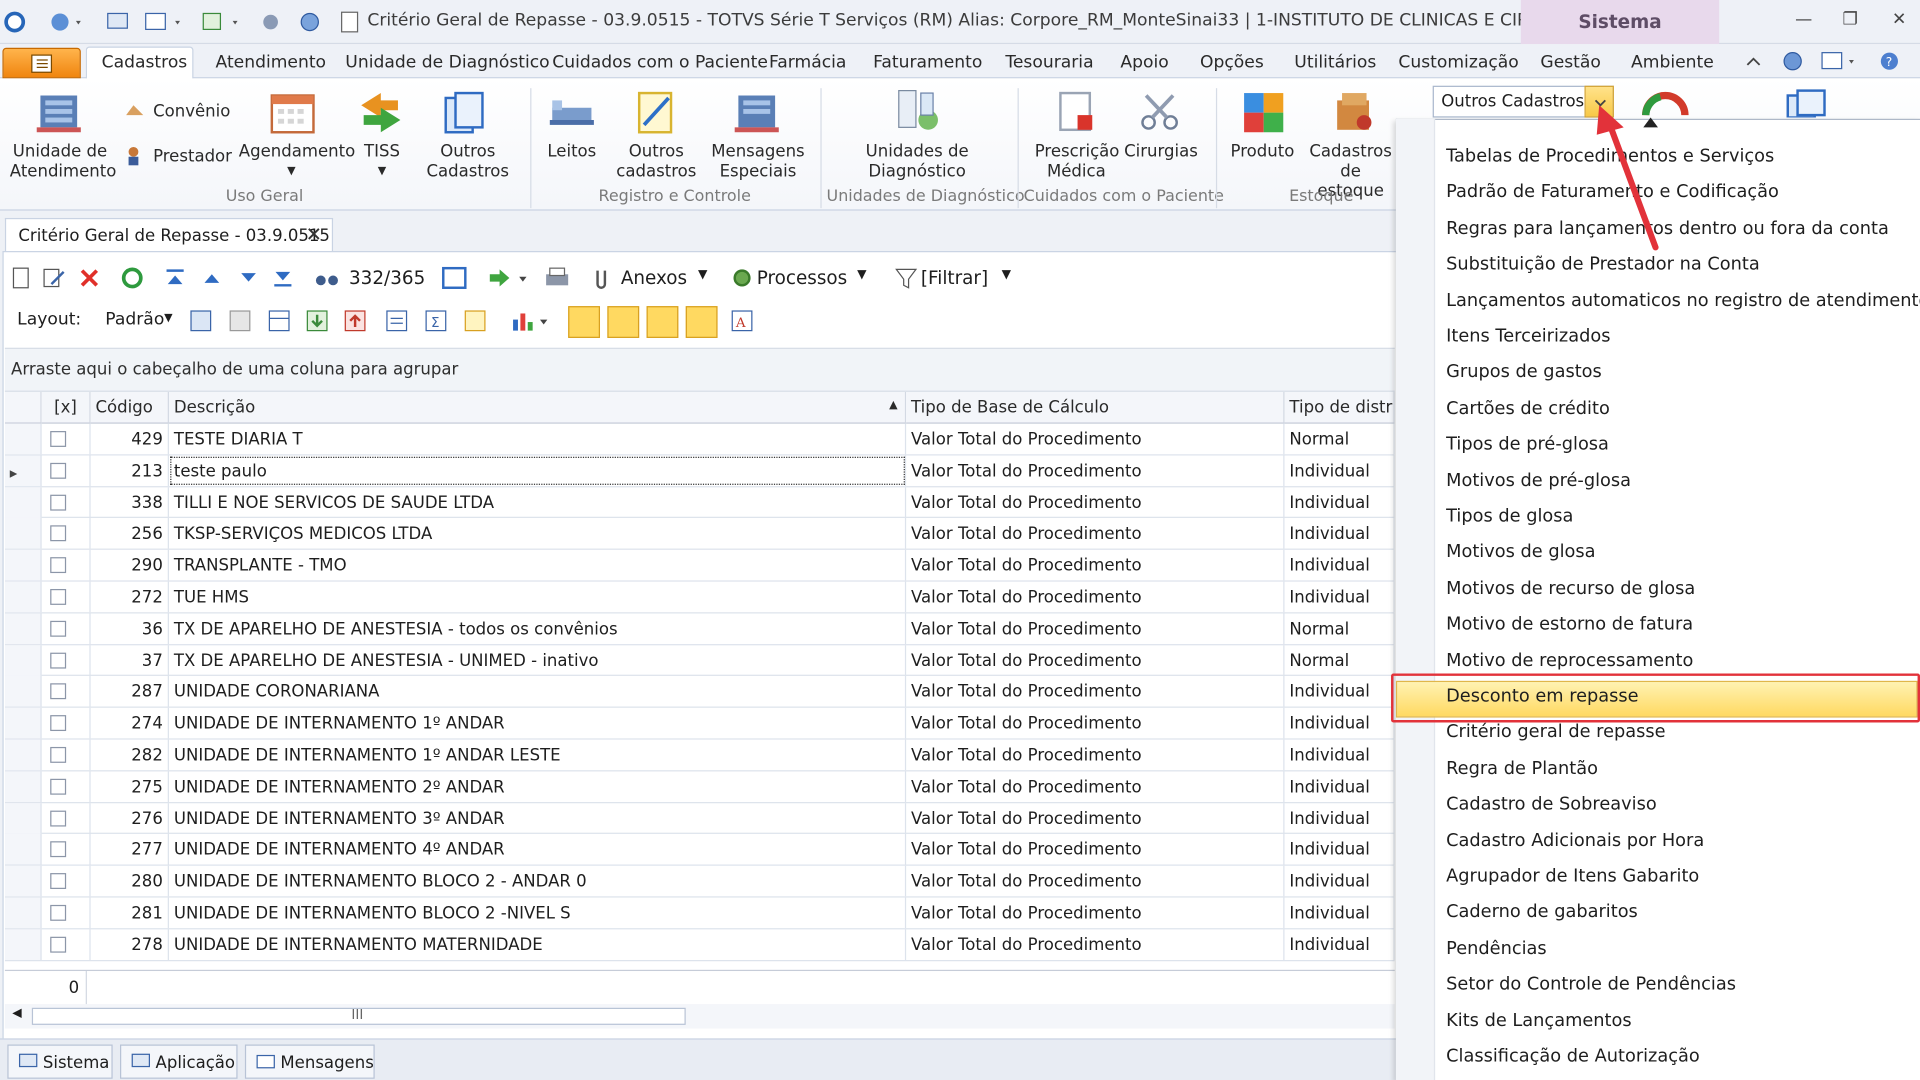 Image resolution: width=1920 pixels, height=1080 pixels. What do you see at coordinates (1262, 152) in the screenshot?
I see `produto-button: Produto` at bounding box center [1262, 152].